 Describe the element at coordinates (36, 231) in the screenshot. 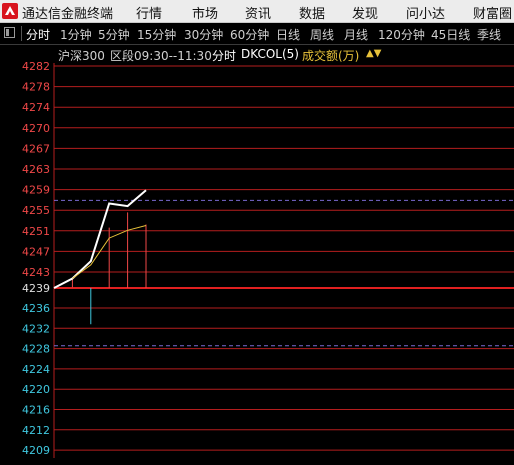

I see `y-tick-label: 4251` at that location.